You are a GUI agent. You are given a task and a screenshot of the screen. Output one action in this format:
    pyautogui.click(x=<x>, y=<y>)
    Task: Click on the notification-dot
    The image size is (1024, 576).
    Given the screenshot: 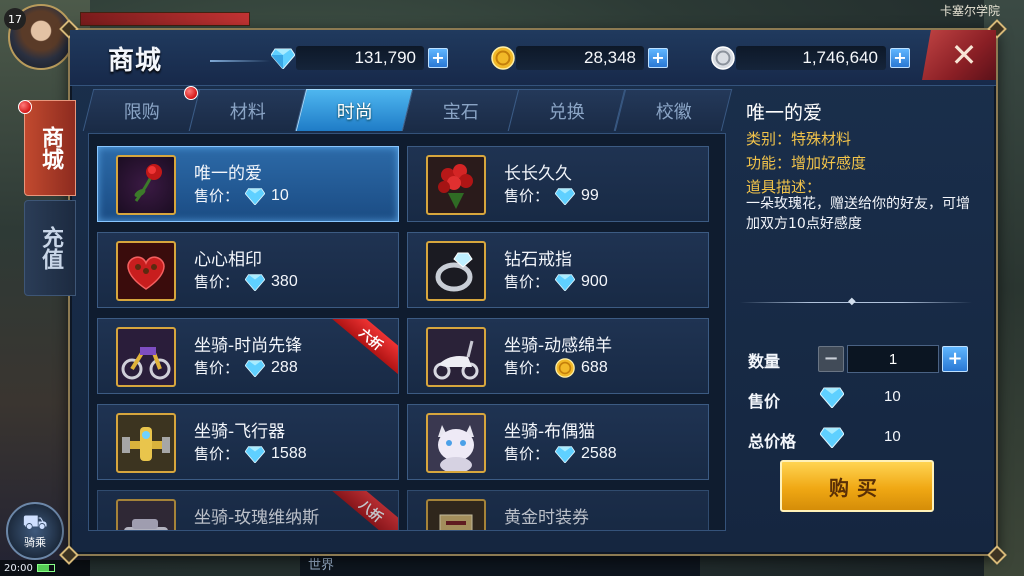 What is the action you would take?
    pyautogui.click(x=25, y=107)
    